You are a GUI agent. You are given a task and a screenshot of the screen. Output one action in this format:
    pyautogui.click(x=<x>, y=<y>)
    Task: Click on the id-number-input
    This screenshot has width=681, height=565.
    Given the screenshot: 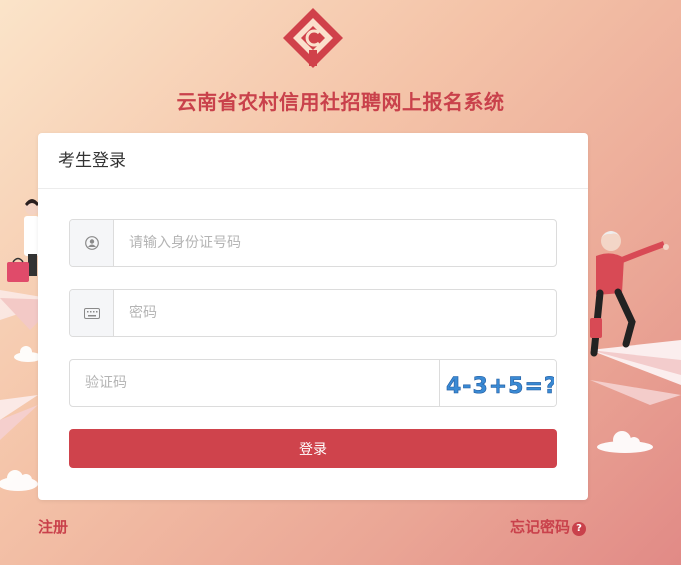 What is the action you would take?
    pyautogui.click(x=335, y=243)
    